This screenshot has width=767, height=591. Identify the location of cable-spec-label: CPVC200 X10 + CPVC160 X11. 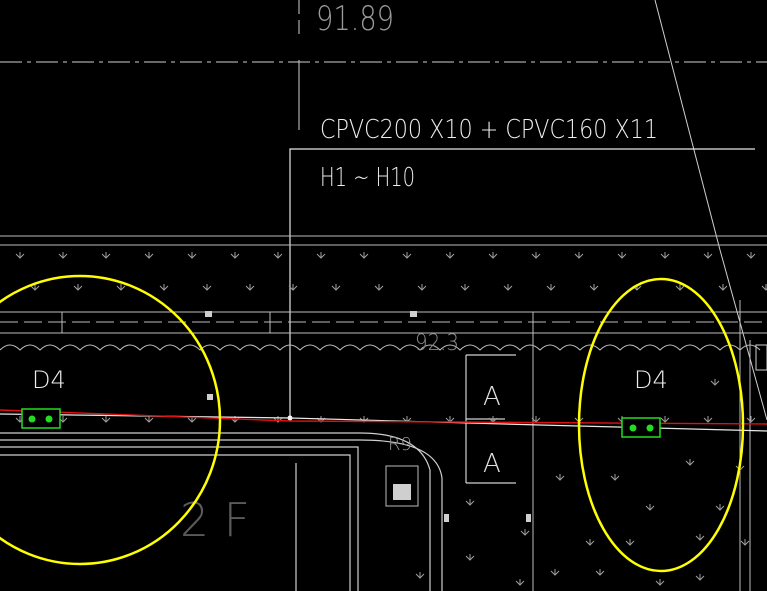
(489, 130).